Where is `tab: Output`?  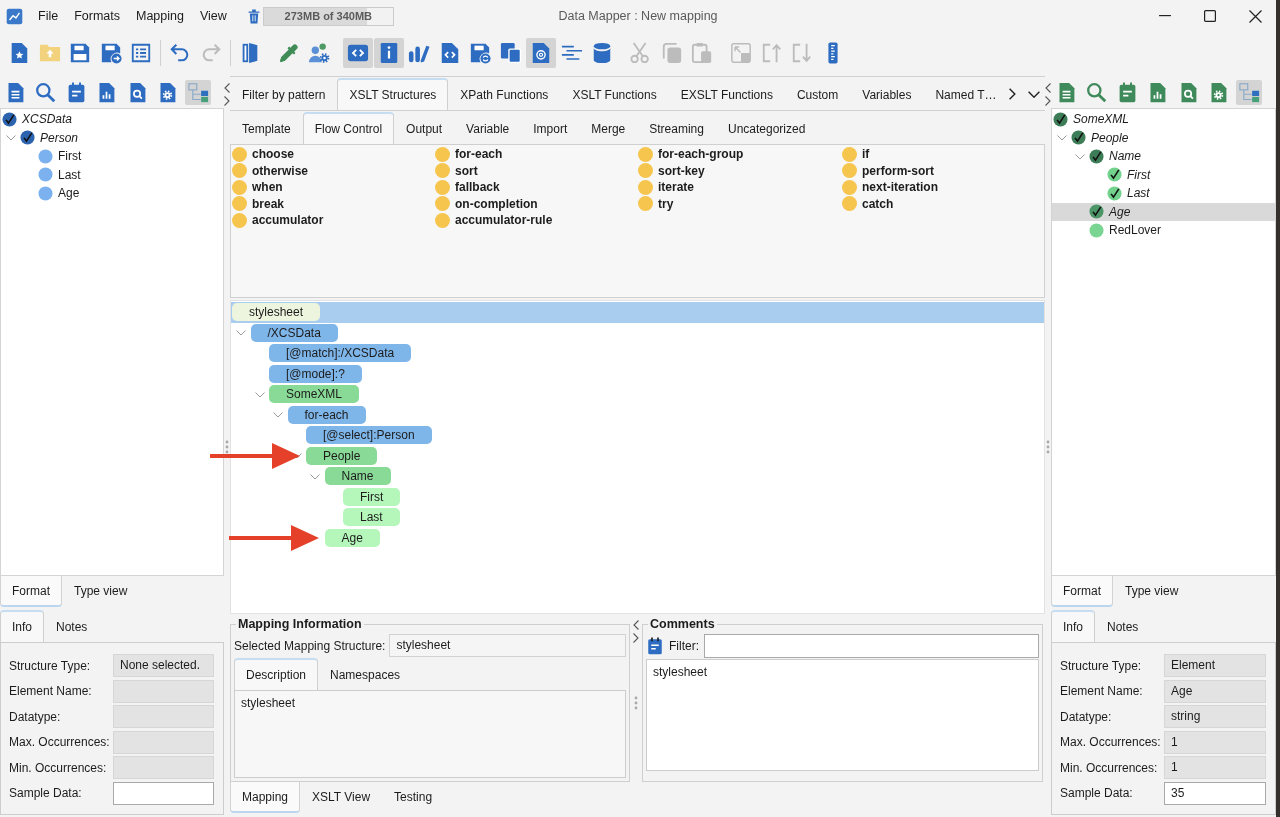 tab: Output is located at coordinates (424, 128).